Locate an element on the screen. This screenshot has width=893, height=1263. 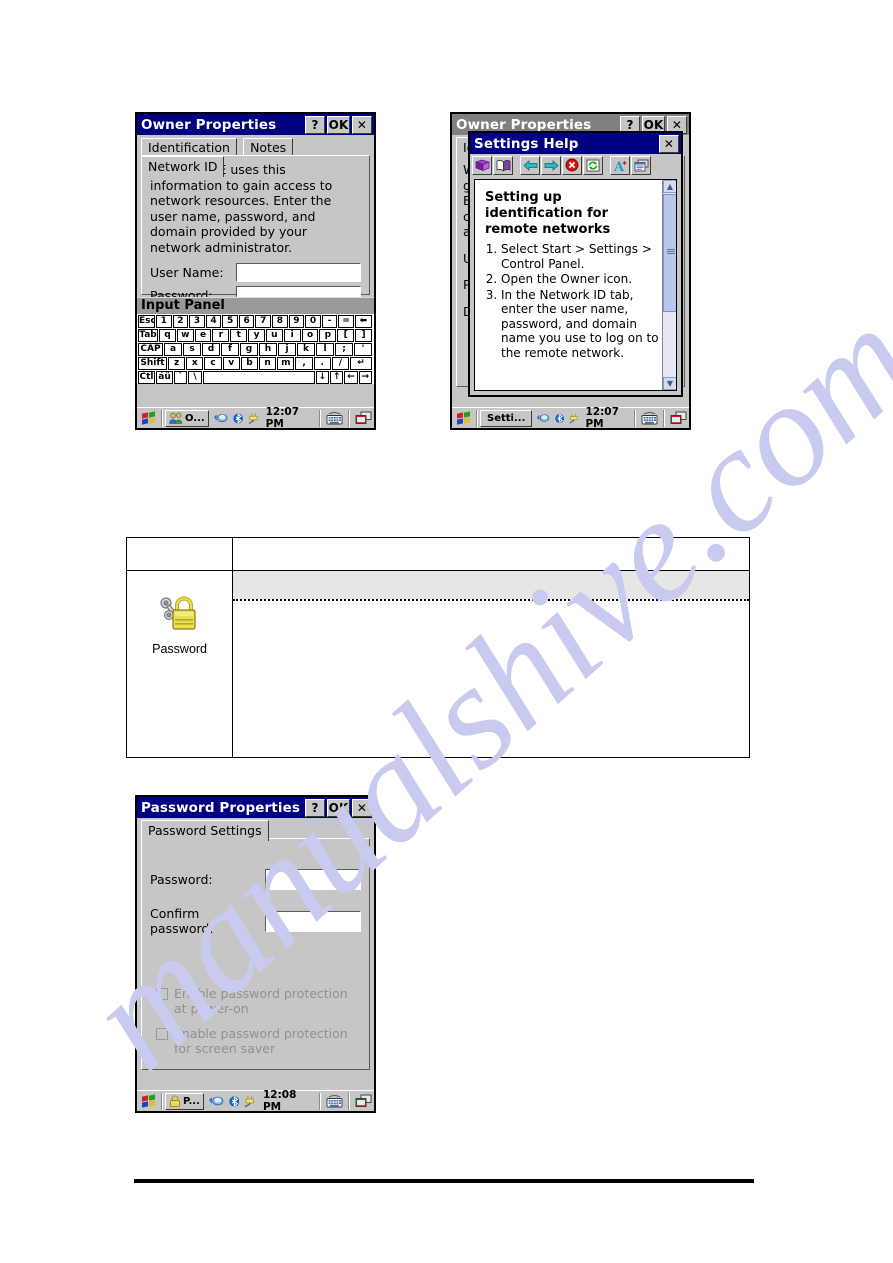
key-q: q is located at coordinates (167, 335).